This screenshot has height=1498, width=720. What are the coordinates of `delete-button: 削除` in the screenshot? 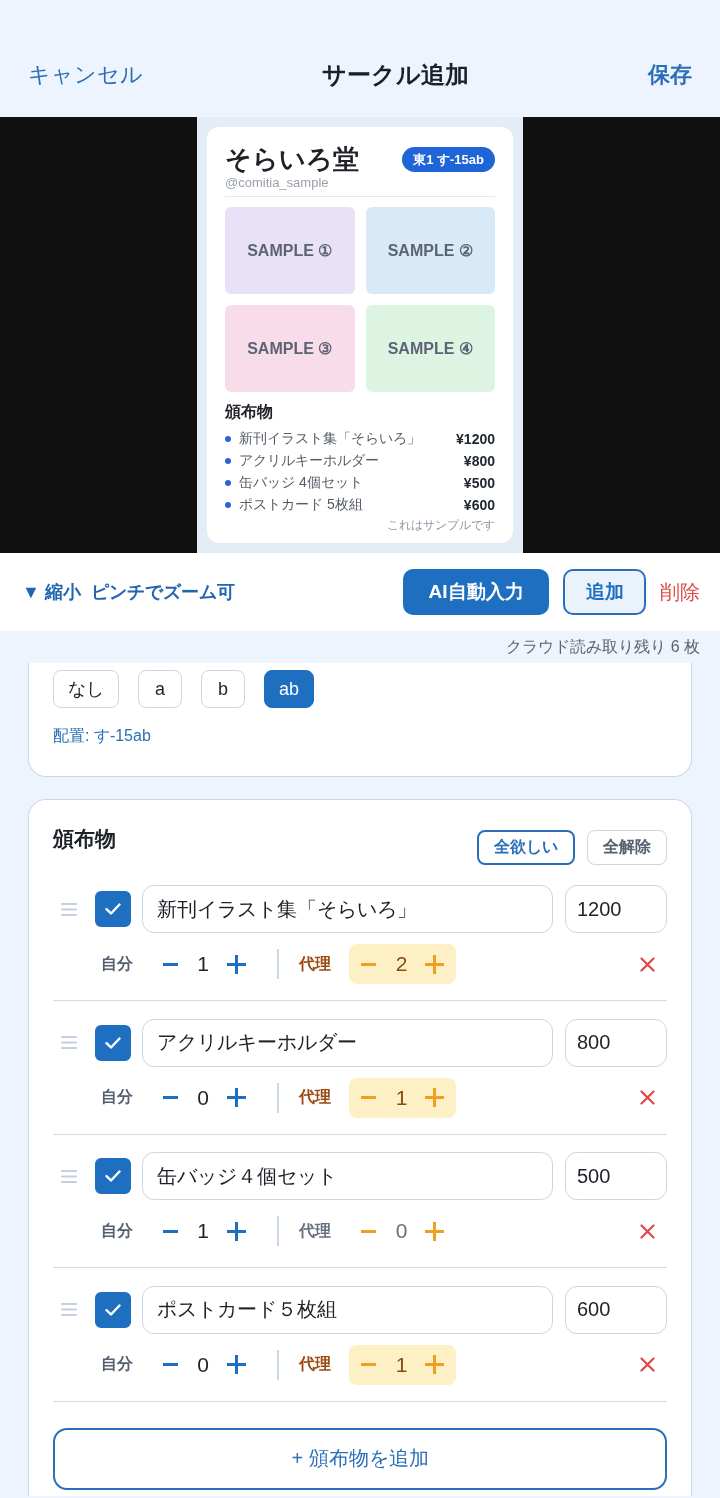 It's located at (680, 592).